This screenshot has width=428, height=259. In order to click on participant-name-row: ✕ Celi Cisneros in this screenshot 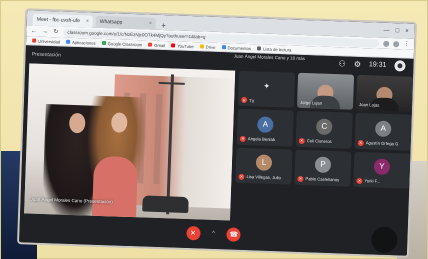, I will do `click(315, 141)`.